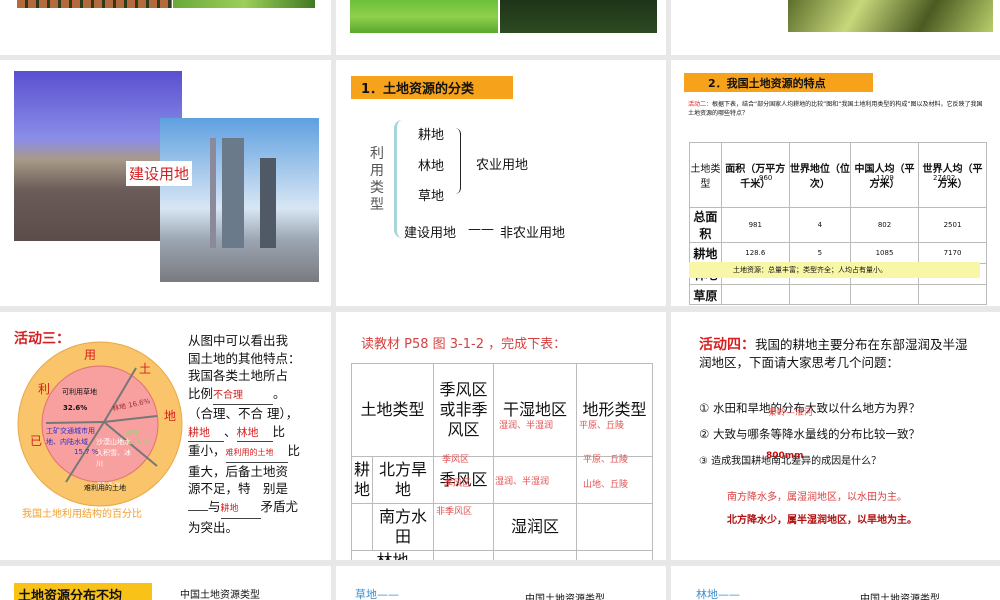 This screenshot has height=600, width=1000. I want to click on forest-label: 林地——, so click(718, 594).